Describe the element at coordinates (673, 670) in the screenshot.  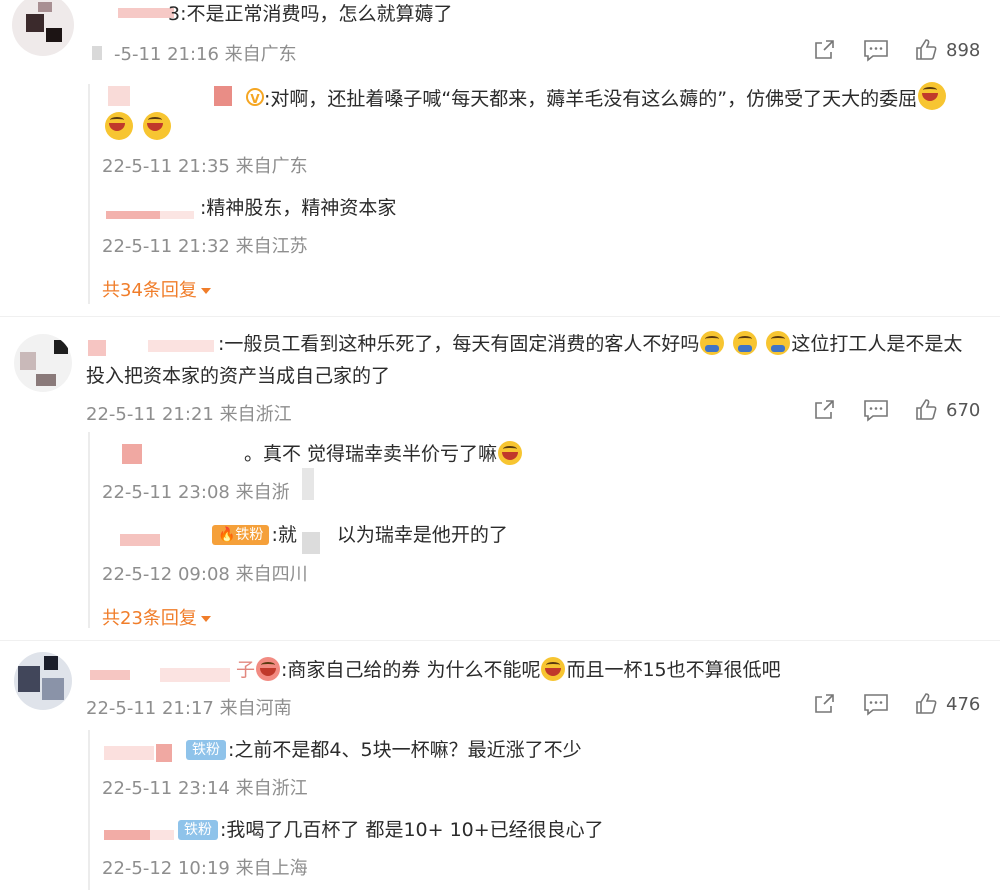
I see `comment-text: 而且一杯15也不算很低吧` at that location.